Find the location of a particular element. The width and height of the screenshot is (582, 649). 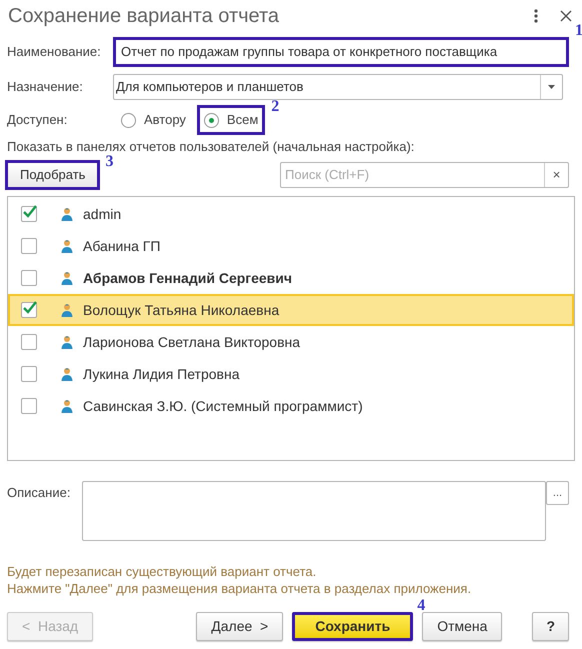

section-label: Показать в панелях отчетов пользователей (начальная настройка): is located at coordinates (210, 146).